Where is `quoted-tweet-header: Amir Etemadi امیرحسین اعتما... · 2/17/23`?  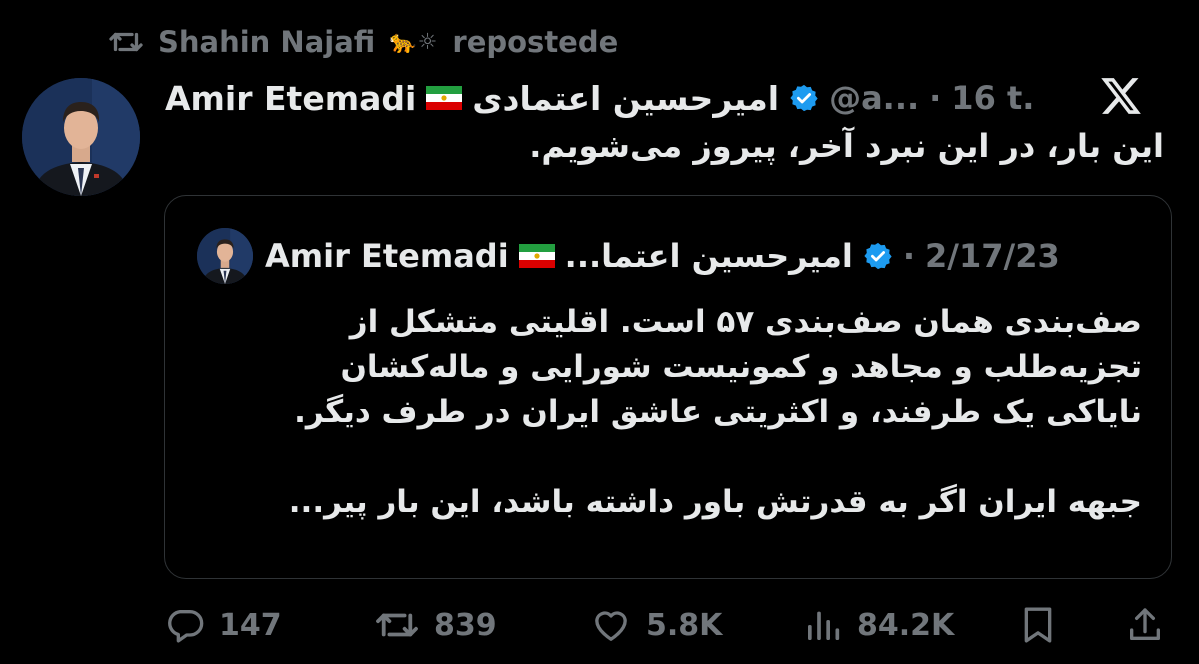 quoted-tweet-header: Amir Etemadi امیرحسین اعتما... · 2/17/23 is located at coordinates (662, 256).